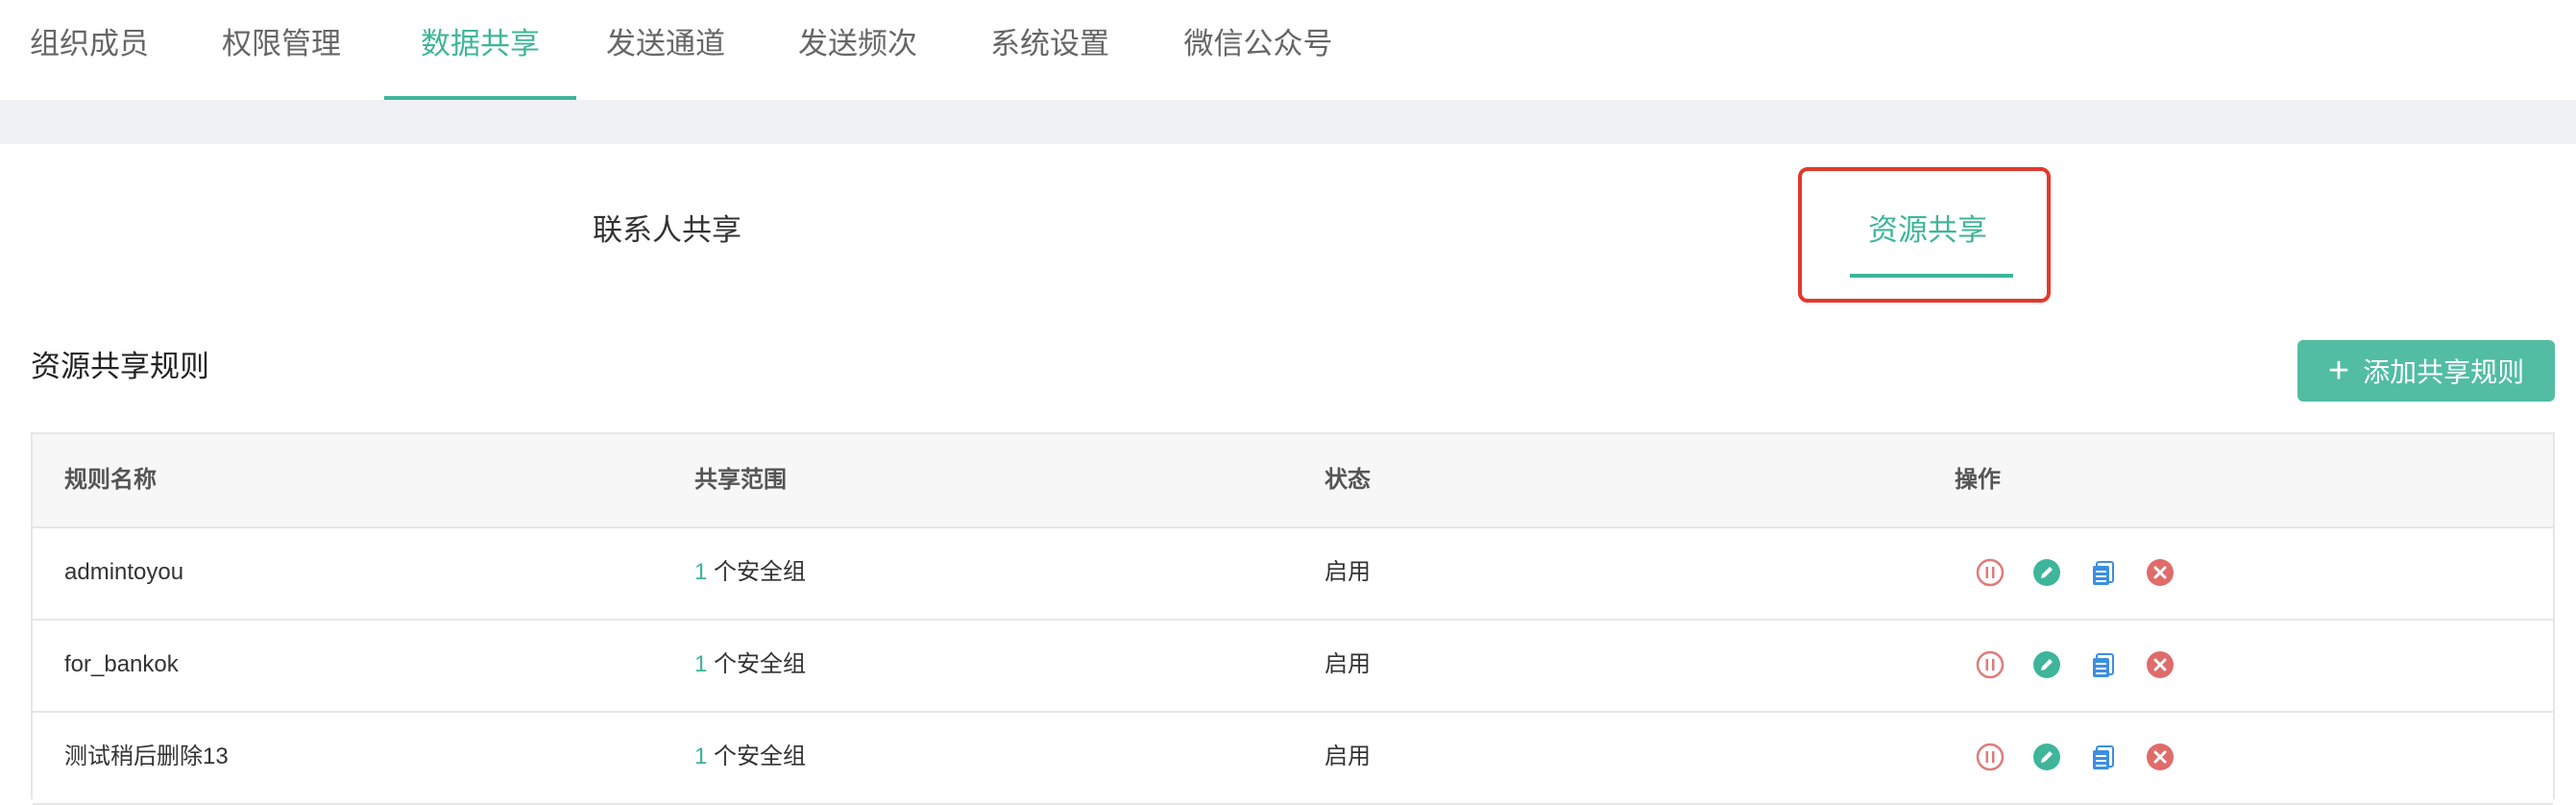  I want to click on table-header: 规则名称 共享范围 状态 操作, so click(1293, 481).